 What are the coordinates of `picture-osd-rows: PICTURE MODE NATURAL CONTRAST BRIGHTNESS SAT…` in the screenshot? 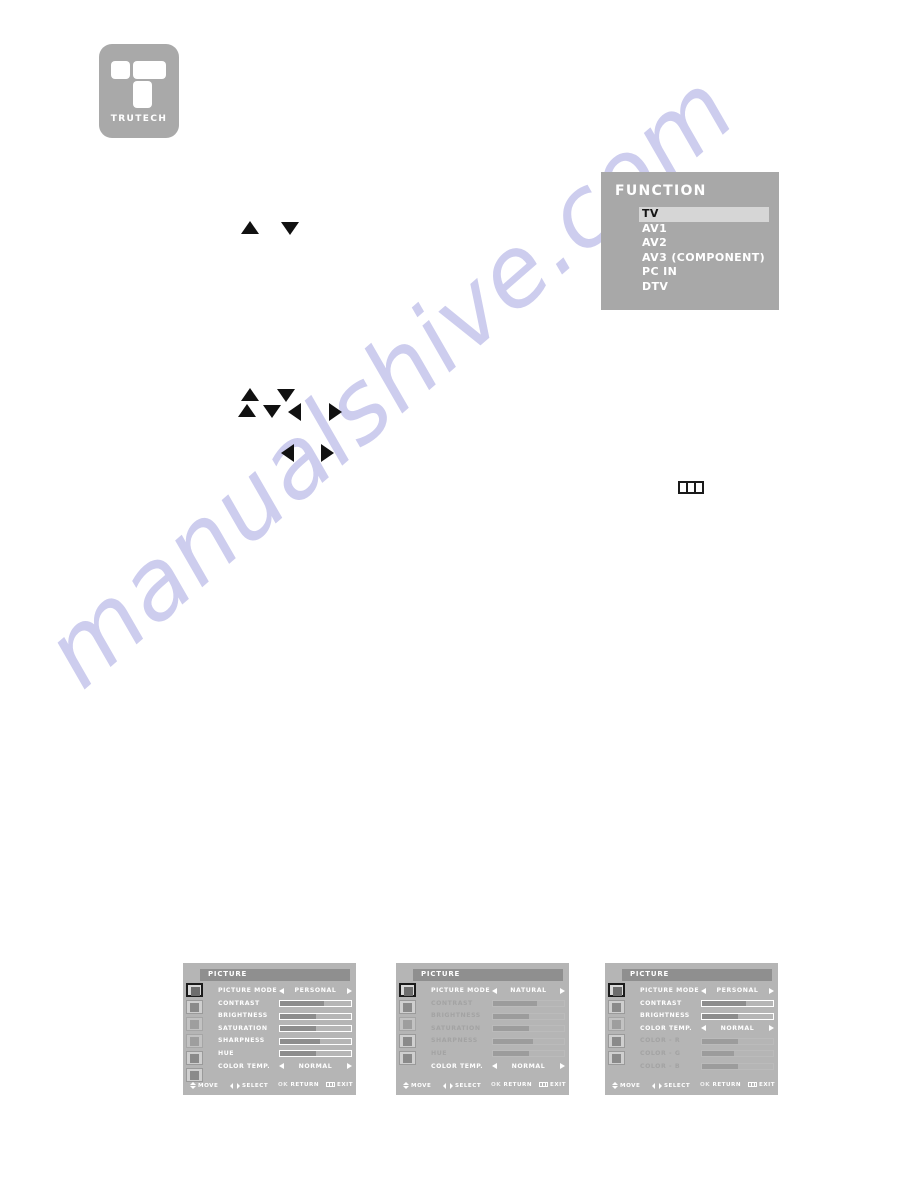 It's located at (492, 1029).